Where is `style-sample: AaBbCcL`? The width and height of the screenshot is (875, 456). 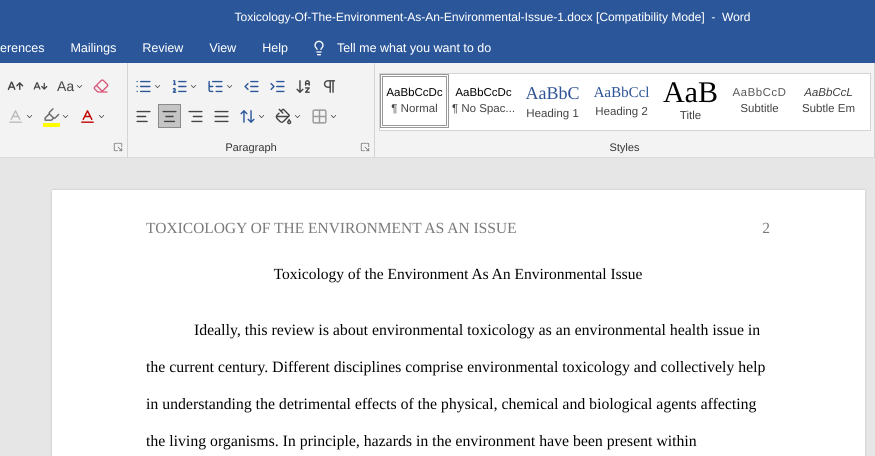
style-sample: AaBbCcL is located at coordinates (828, 93).